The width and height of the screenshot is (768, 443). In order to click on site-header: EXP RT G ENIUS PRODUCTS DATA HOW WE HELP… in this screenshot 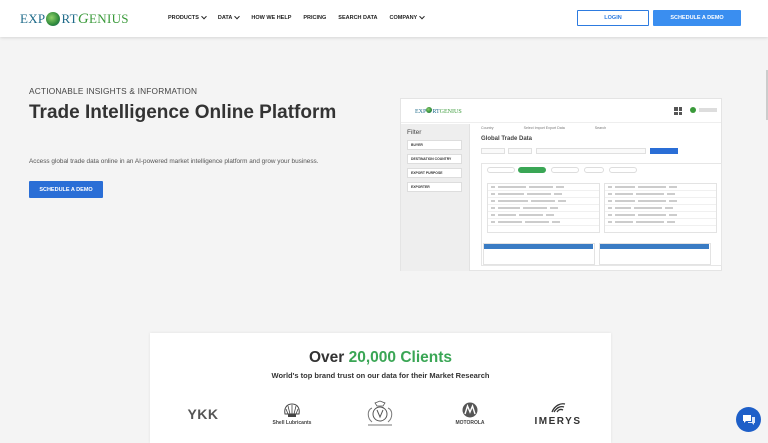, I will do `click(384, 18)`.